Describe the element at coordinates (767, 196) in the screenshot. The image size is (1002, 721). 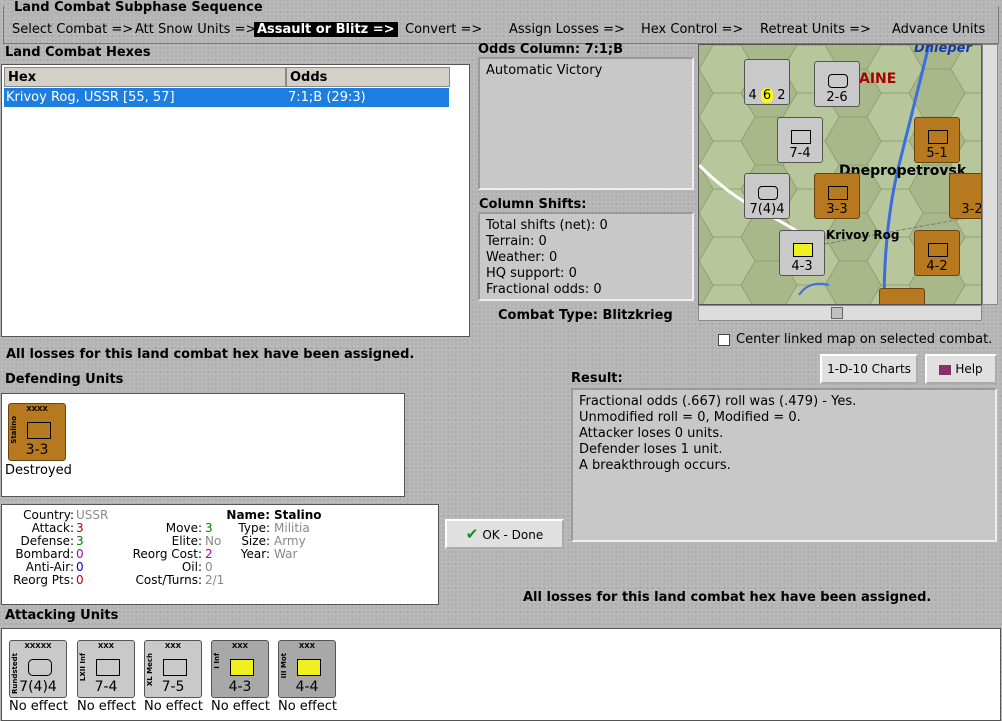
I see `map-counter: 7(4)4` at that location.